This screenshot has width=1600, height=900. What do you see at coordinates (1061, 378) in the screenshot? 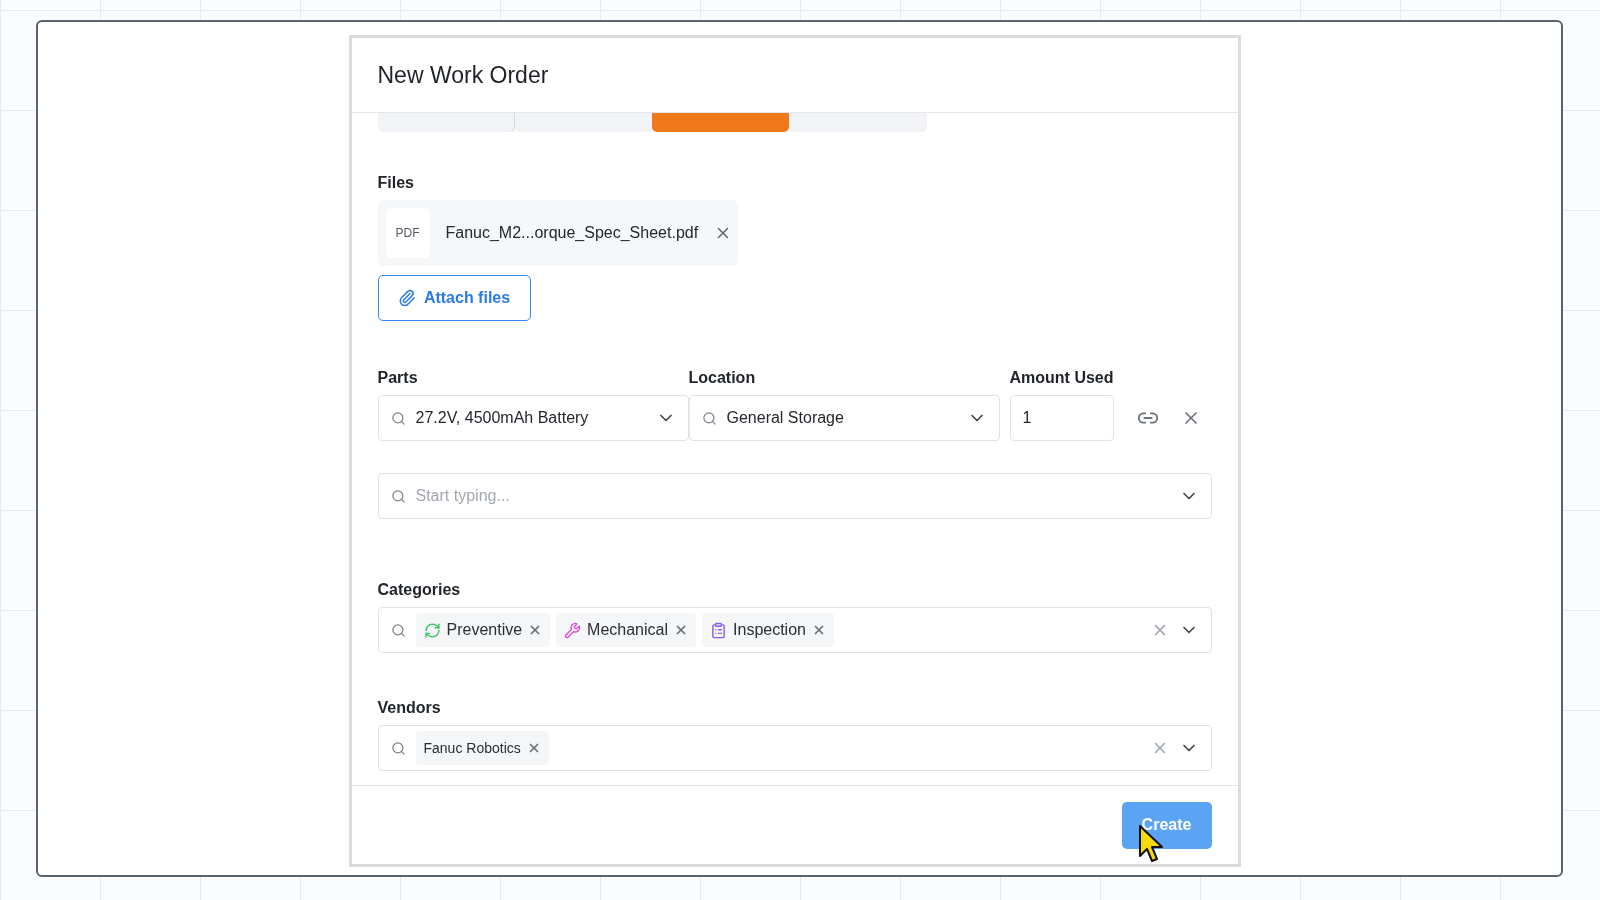
I see `column-label: Amount Used` at bounding box center [1061, 378].